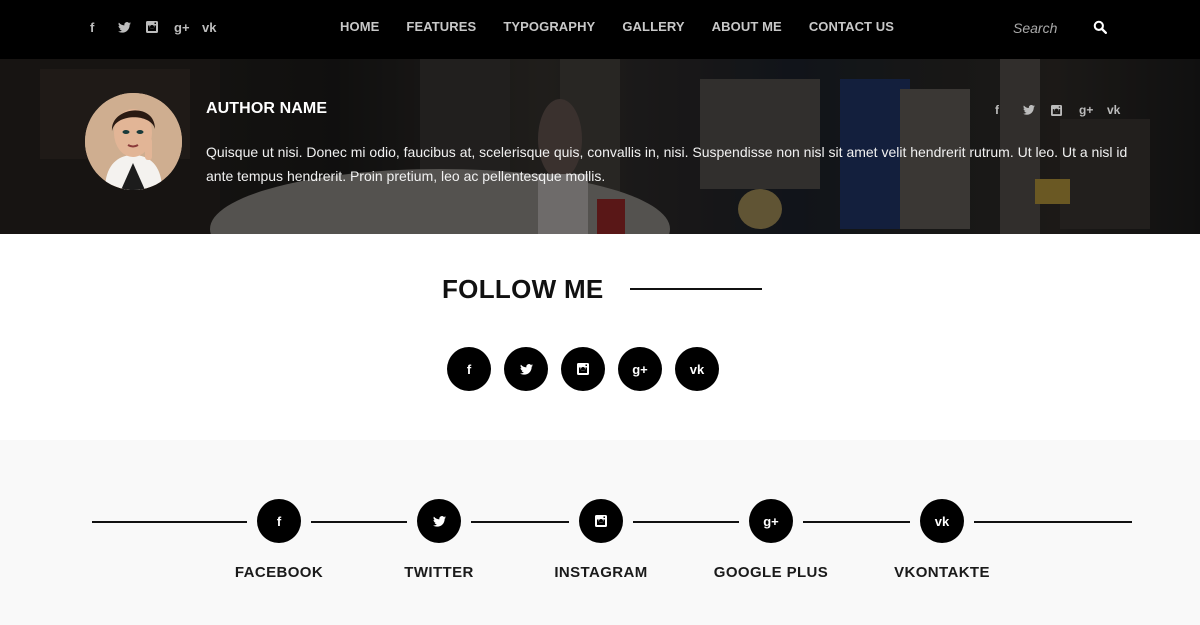  I want to click on menu-item-contact-us: CONTACT US, so click(851, 26).